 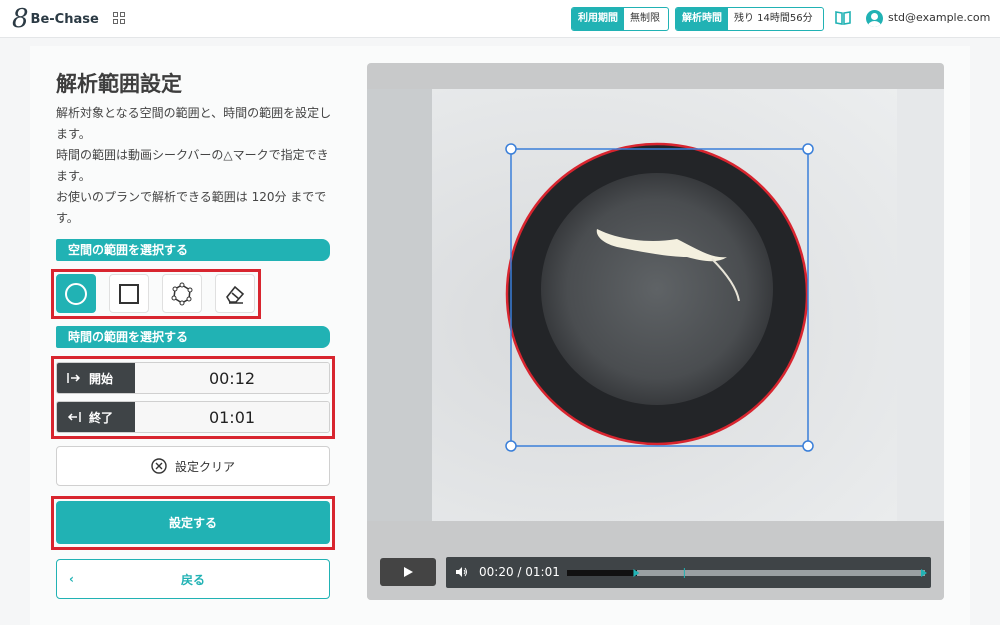 I want to click on start-time-label-box: 開始, so click(x=96, y=378).